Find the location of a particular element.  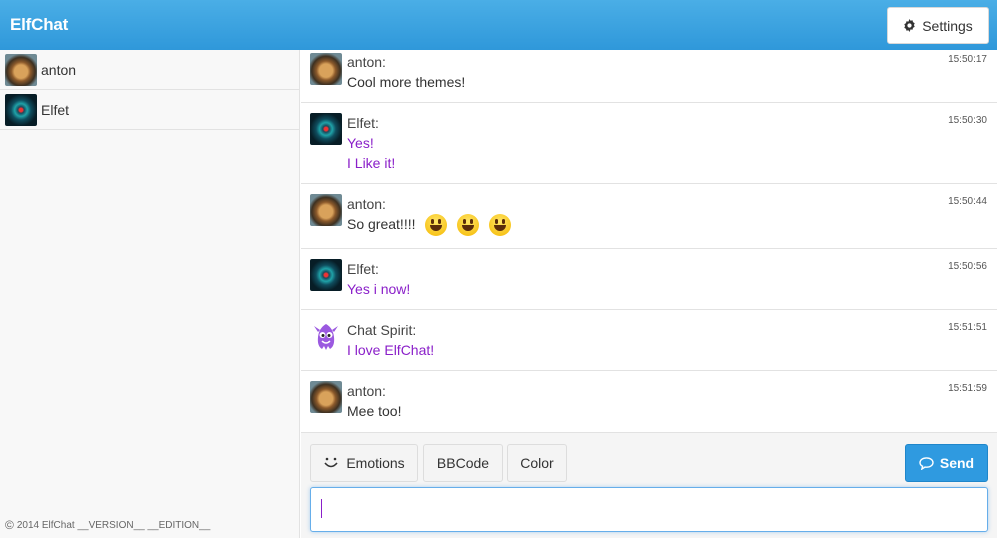

message-time: 15:51:51 is located at coordinates (967, 327).